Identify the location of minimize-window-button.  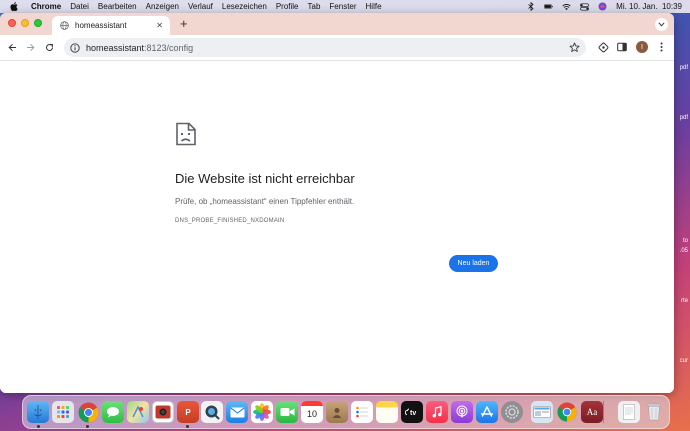
(25, 23).